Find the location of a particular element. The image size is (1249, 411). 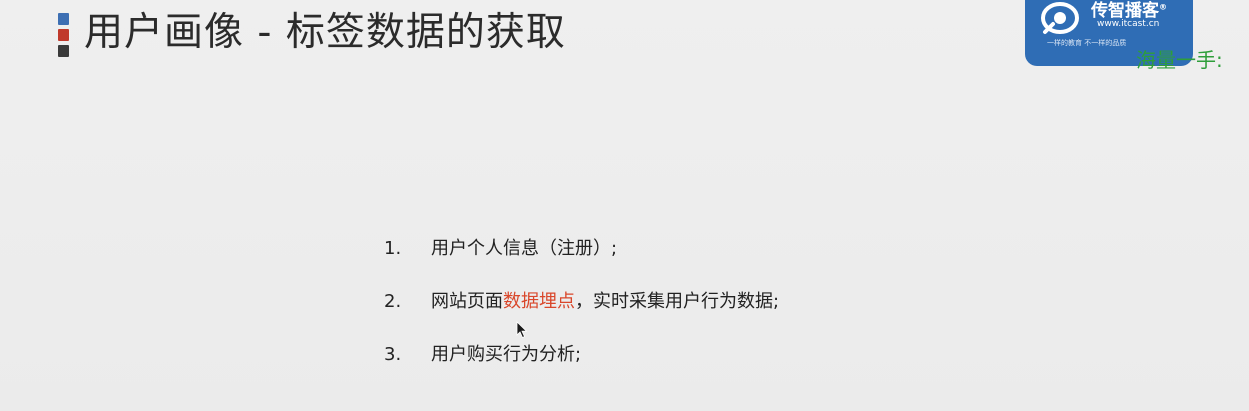

list-item-number: 2. is located at coordinates (393, 301).